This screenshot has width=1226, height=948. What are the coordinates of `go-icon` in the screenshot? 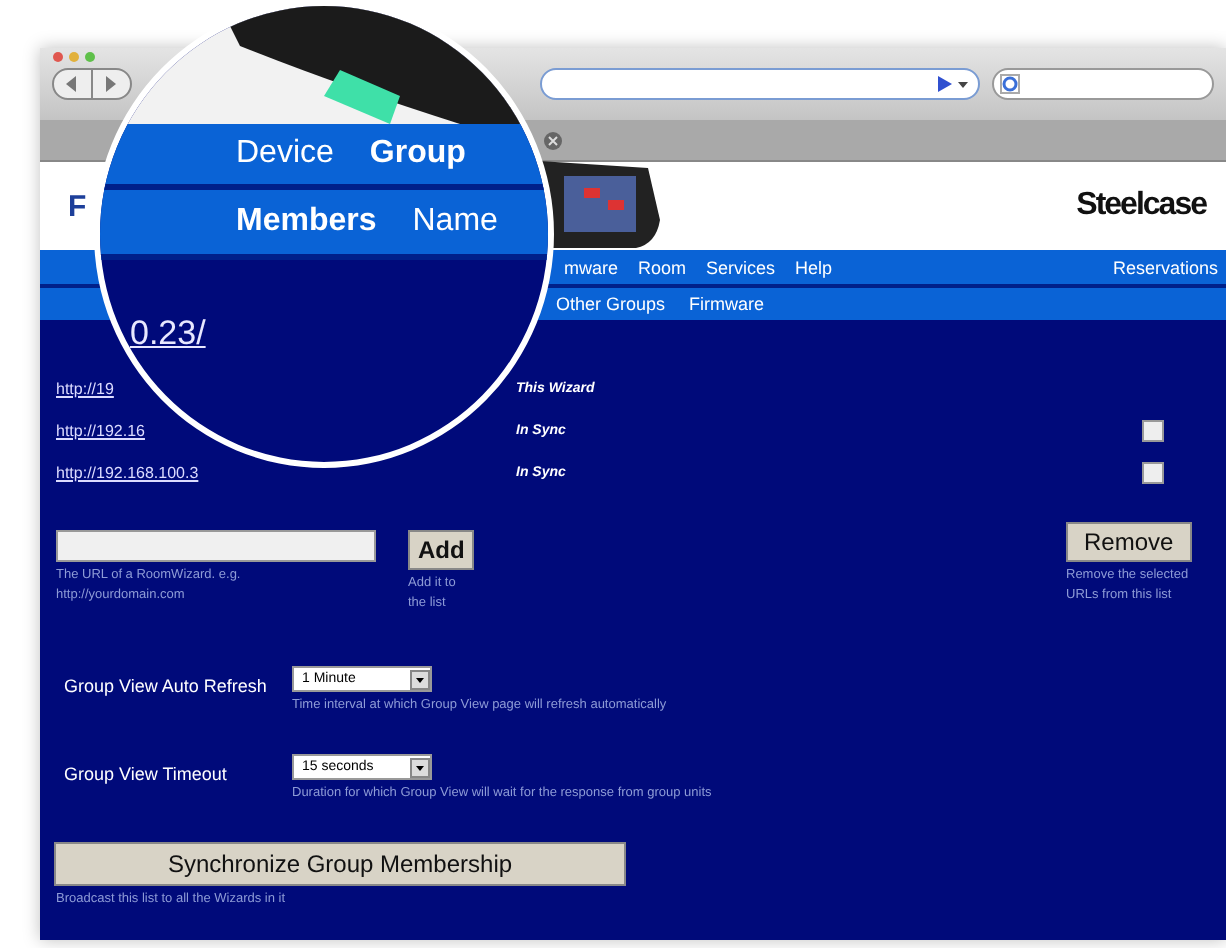 It's located at (954, 84).